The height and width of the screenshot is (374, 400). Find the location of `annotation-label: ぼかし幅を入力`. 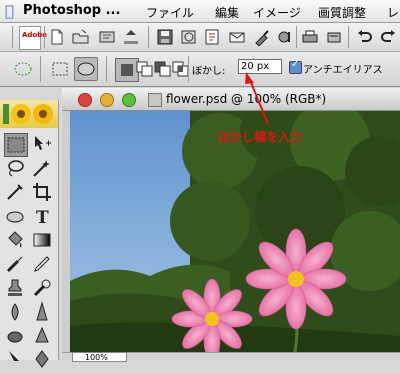

annotation-label: ぼかし幅を入力 is located at coordinates (260, 137).